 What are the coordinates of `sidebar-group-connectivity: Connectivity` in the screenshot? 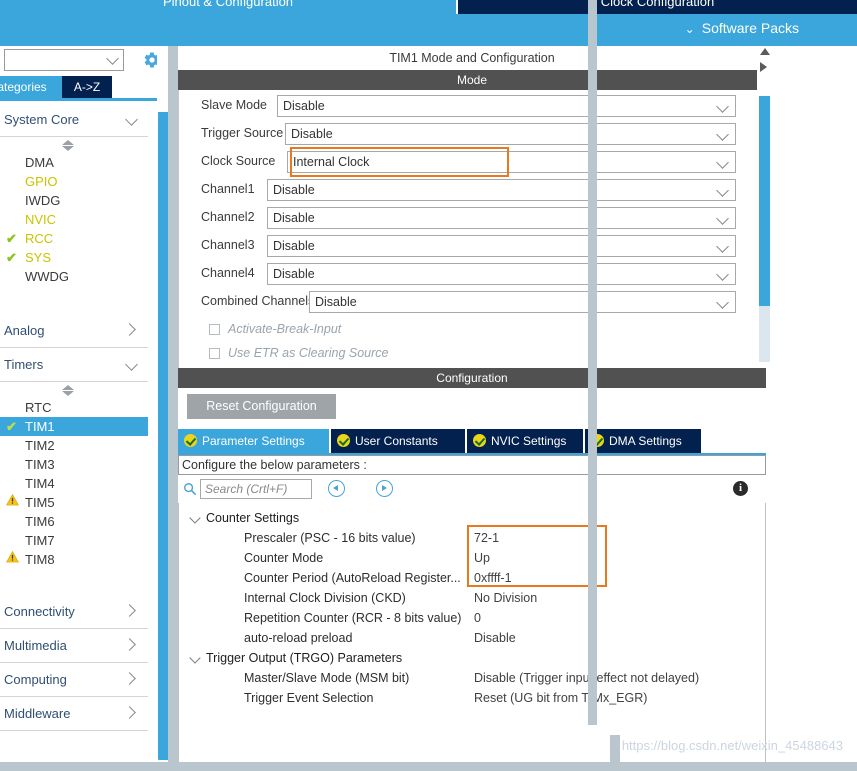 It's located at (74, 612).